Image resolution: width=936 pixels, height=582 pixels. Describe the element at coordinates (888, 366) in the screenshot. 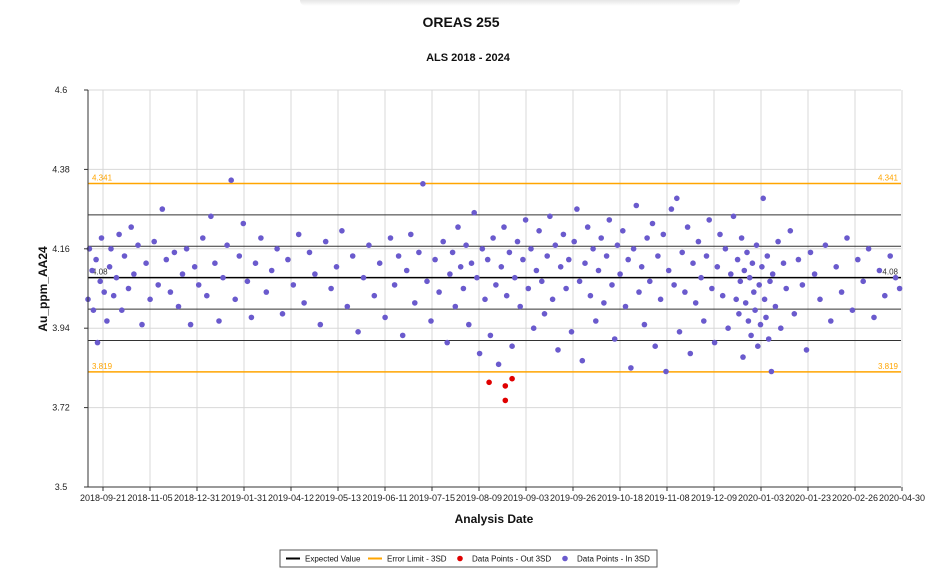

I see `error-limit-label-right: 3.819` at that location.